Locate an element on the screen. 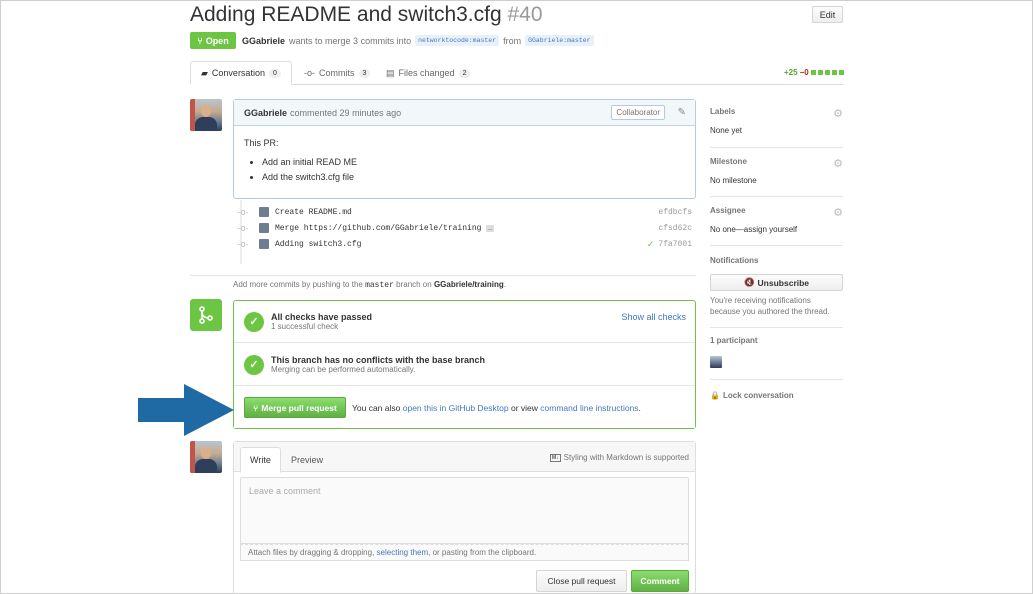  select-files-link: selecting them is located at coordinates (403, 552).